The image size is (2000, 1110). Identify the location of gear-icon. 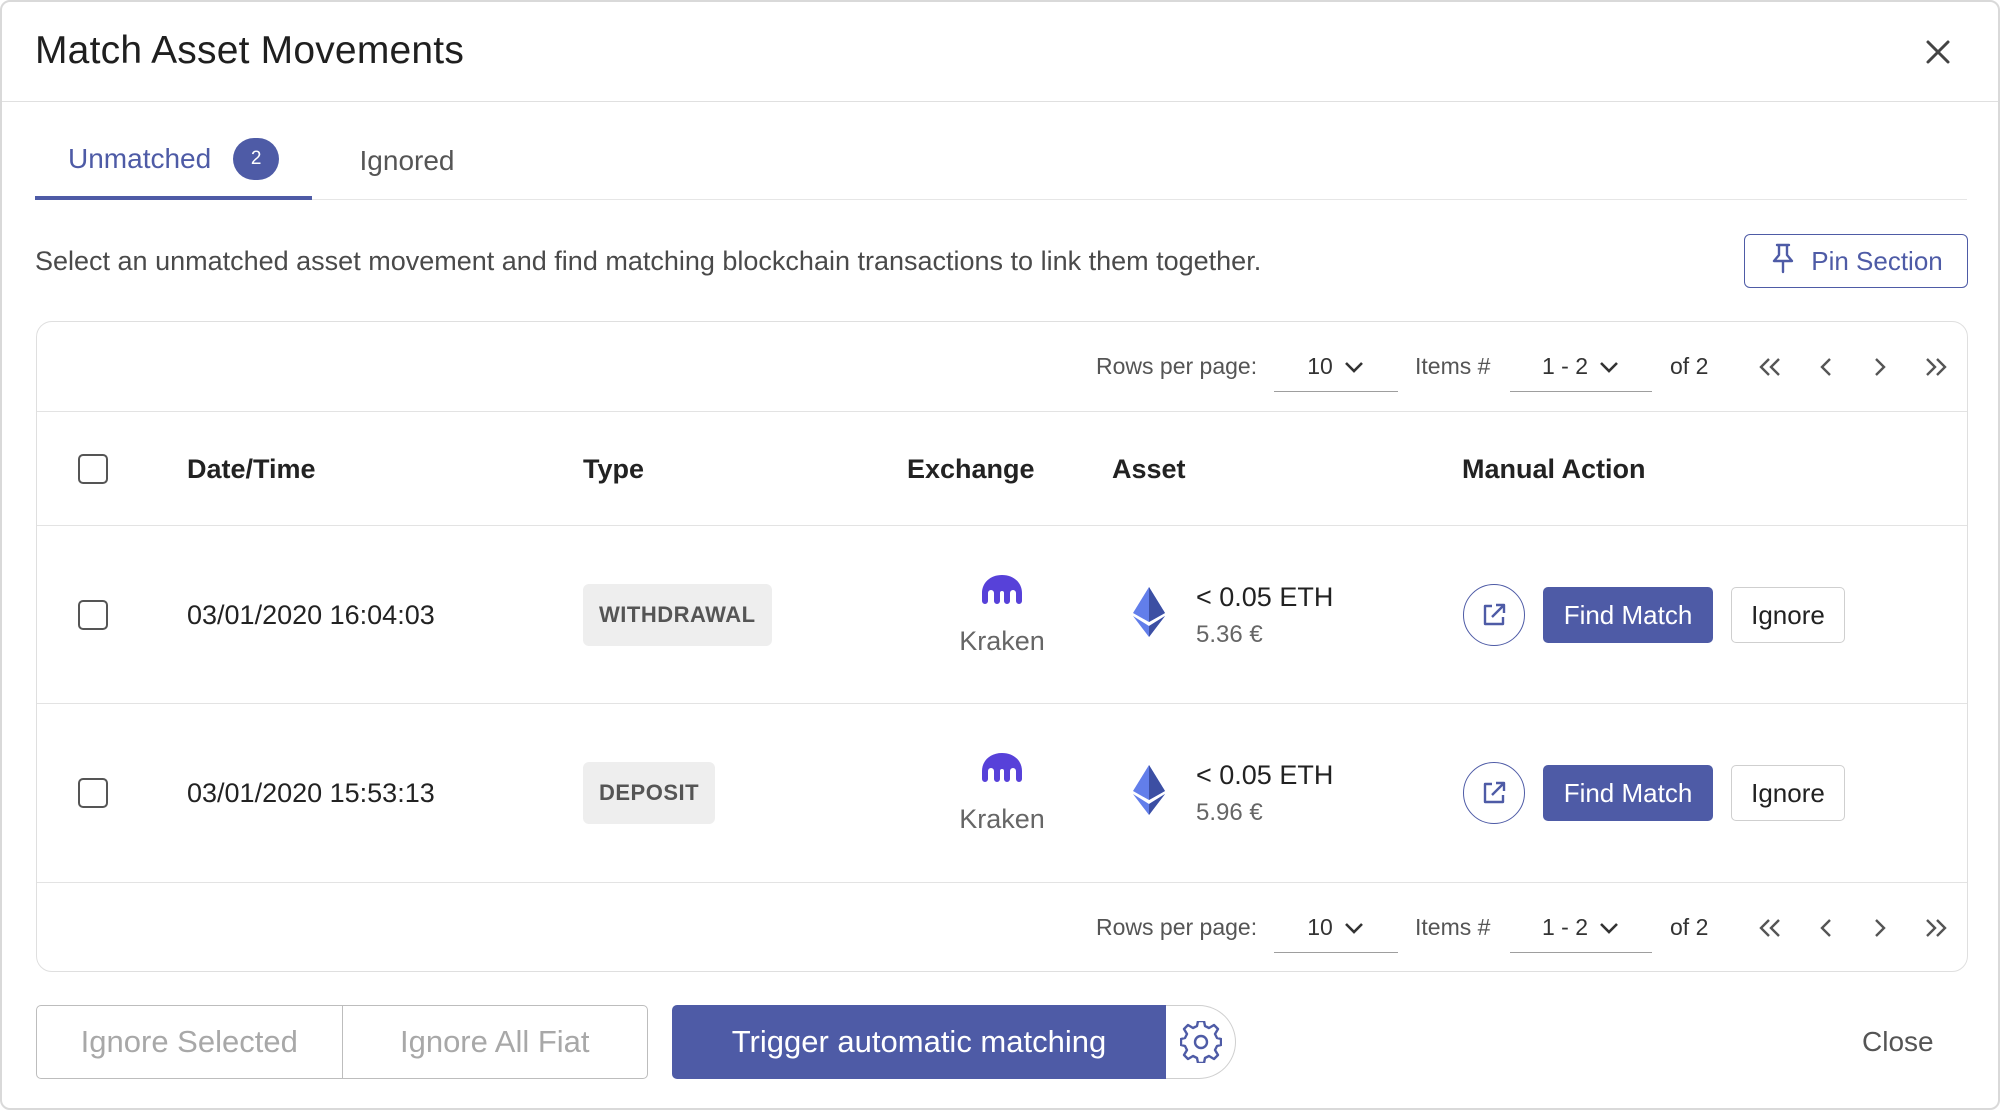
(1201, 1042).